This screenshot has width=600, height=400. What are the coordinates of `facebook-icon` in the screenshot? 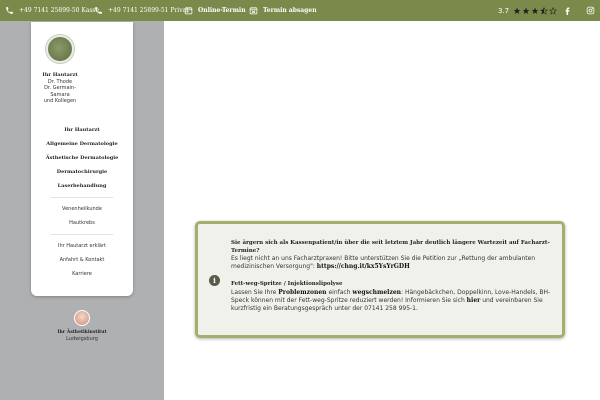 It's located at (567, 10).